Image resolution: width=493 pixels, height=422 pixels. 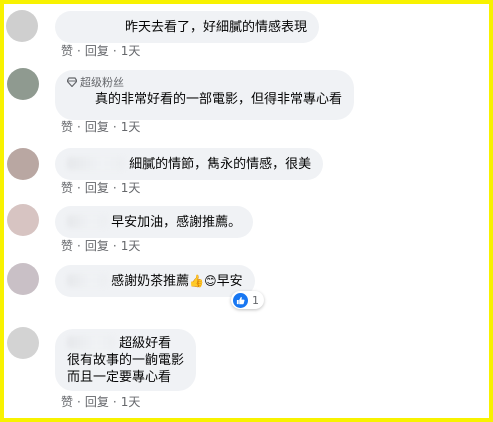 What do you see at coordinates (220, 164) in the screenshot?
I see `comment-text: 細膩的情節，雋永的情感，很美` at bounding box center [220, 164].